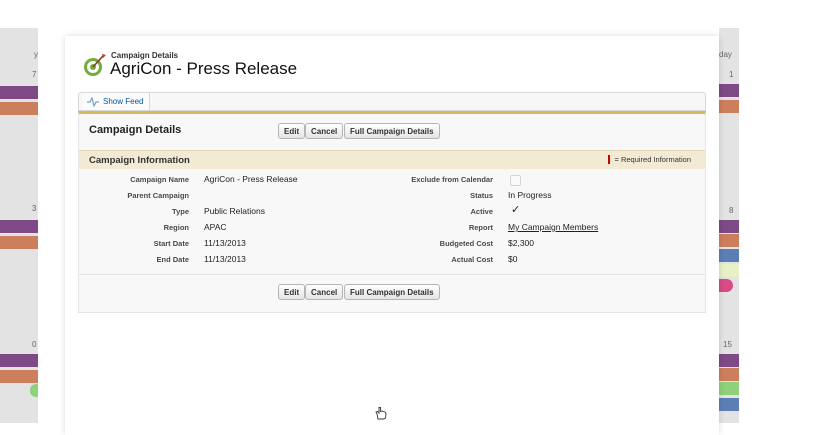  I want to click on panel-title: Campaign Details, so click(135, 130).